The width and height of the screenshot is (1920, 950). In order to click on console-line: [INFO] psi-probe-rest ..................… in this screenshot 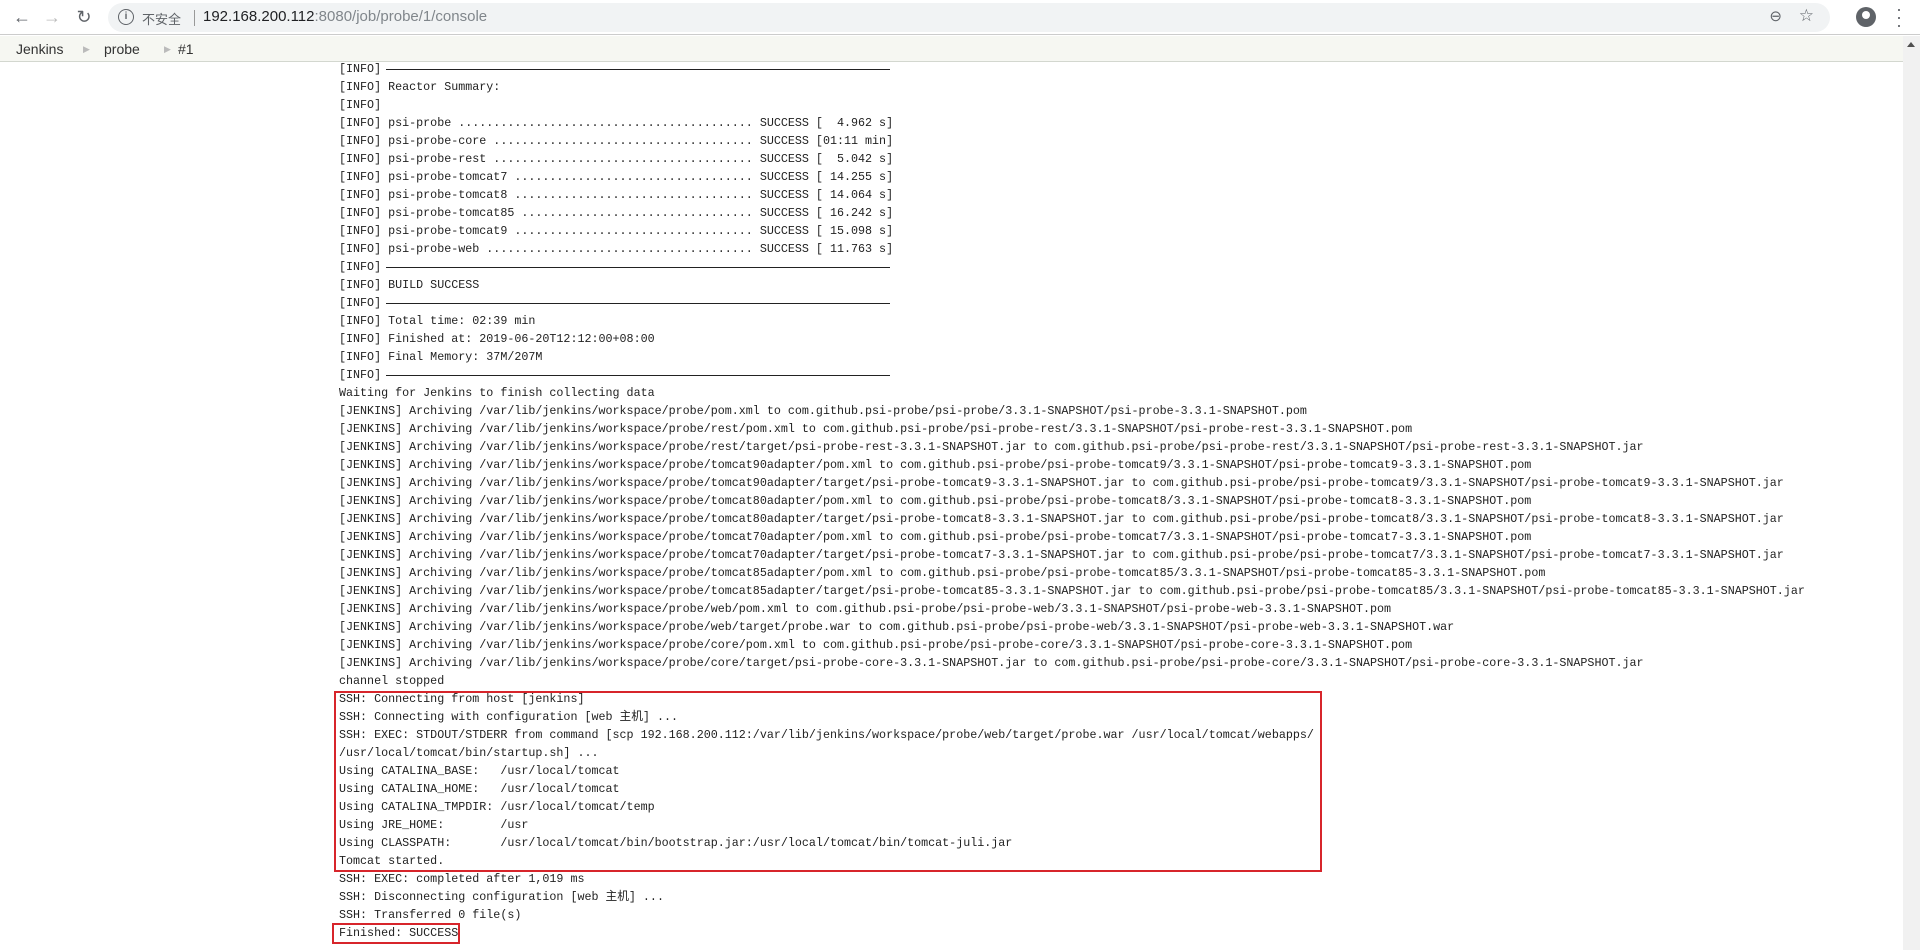, I will do `click(616, 159)`.